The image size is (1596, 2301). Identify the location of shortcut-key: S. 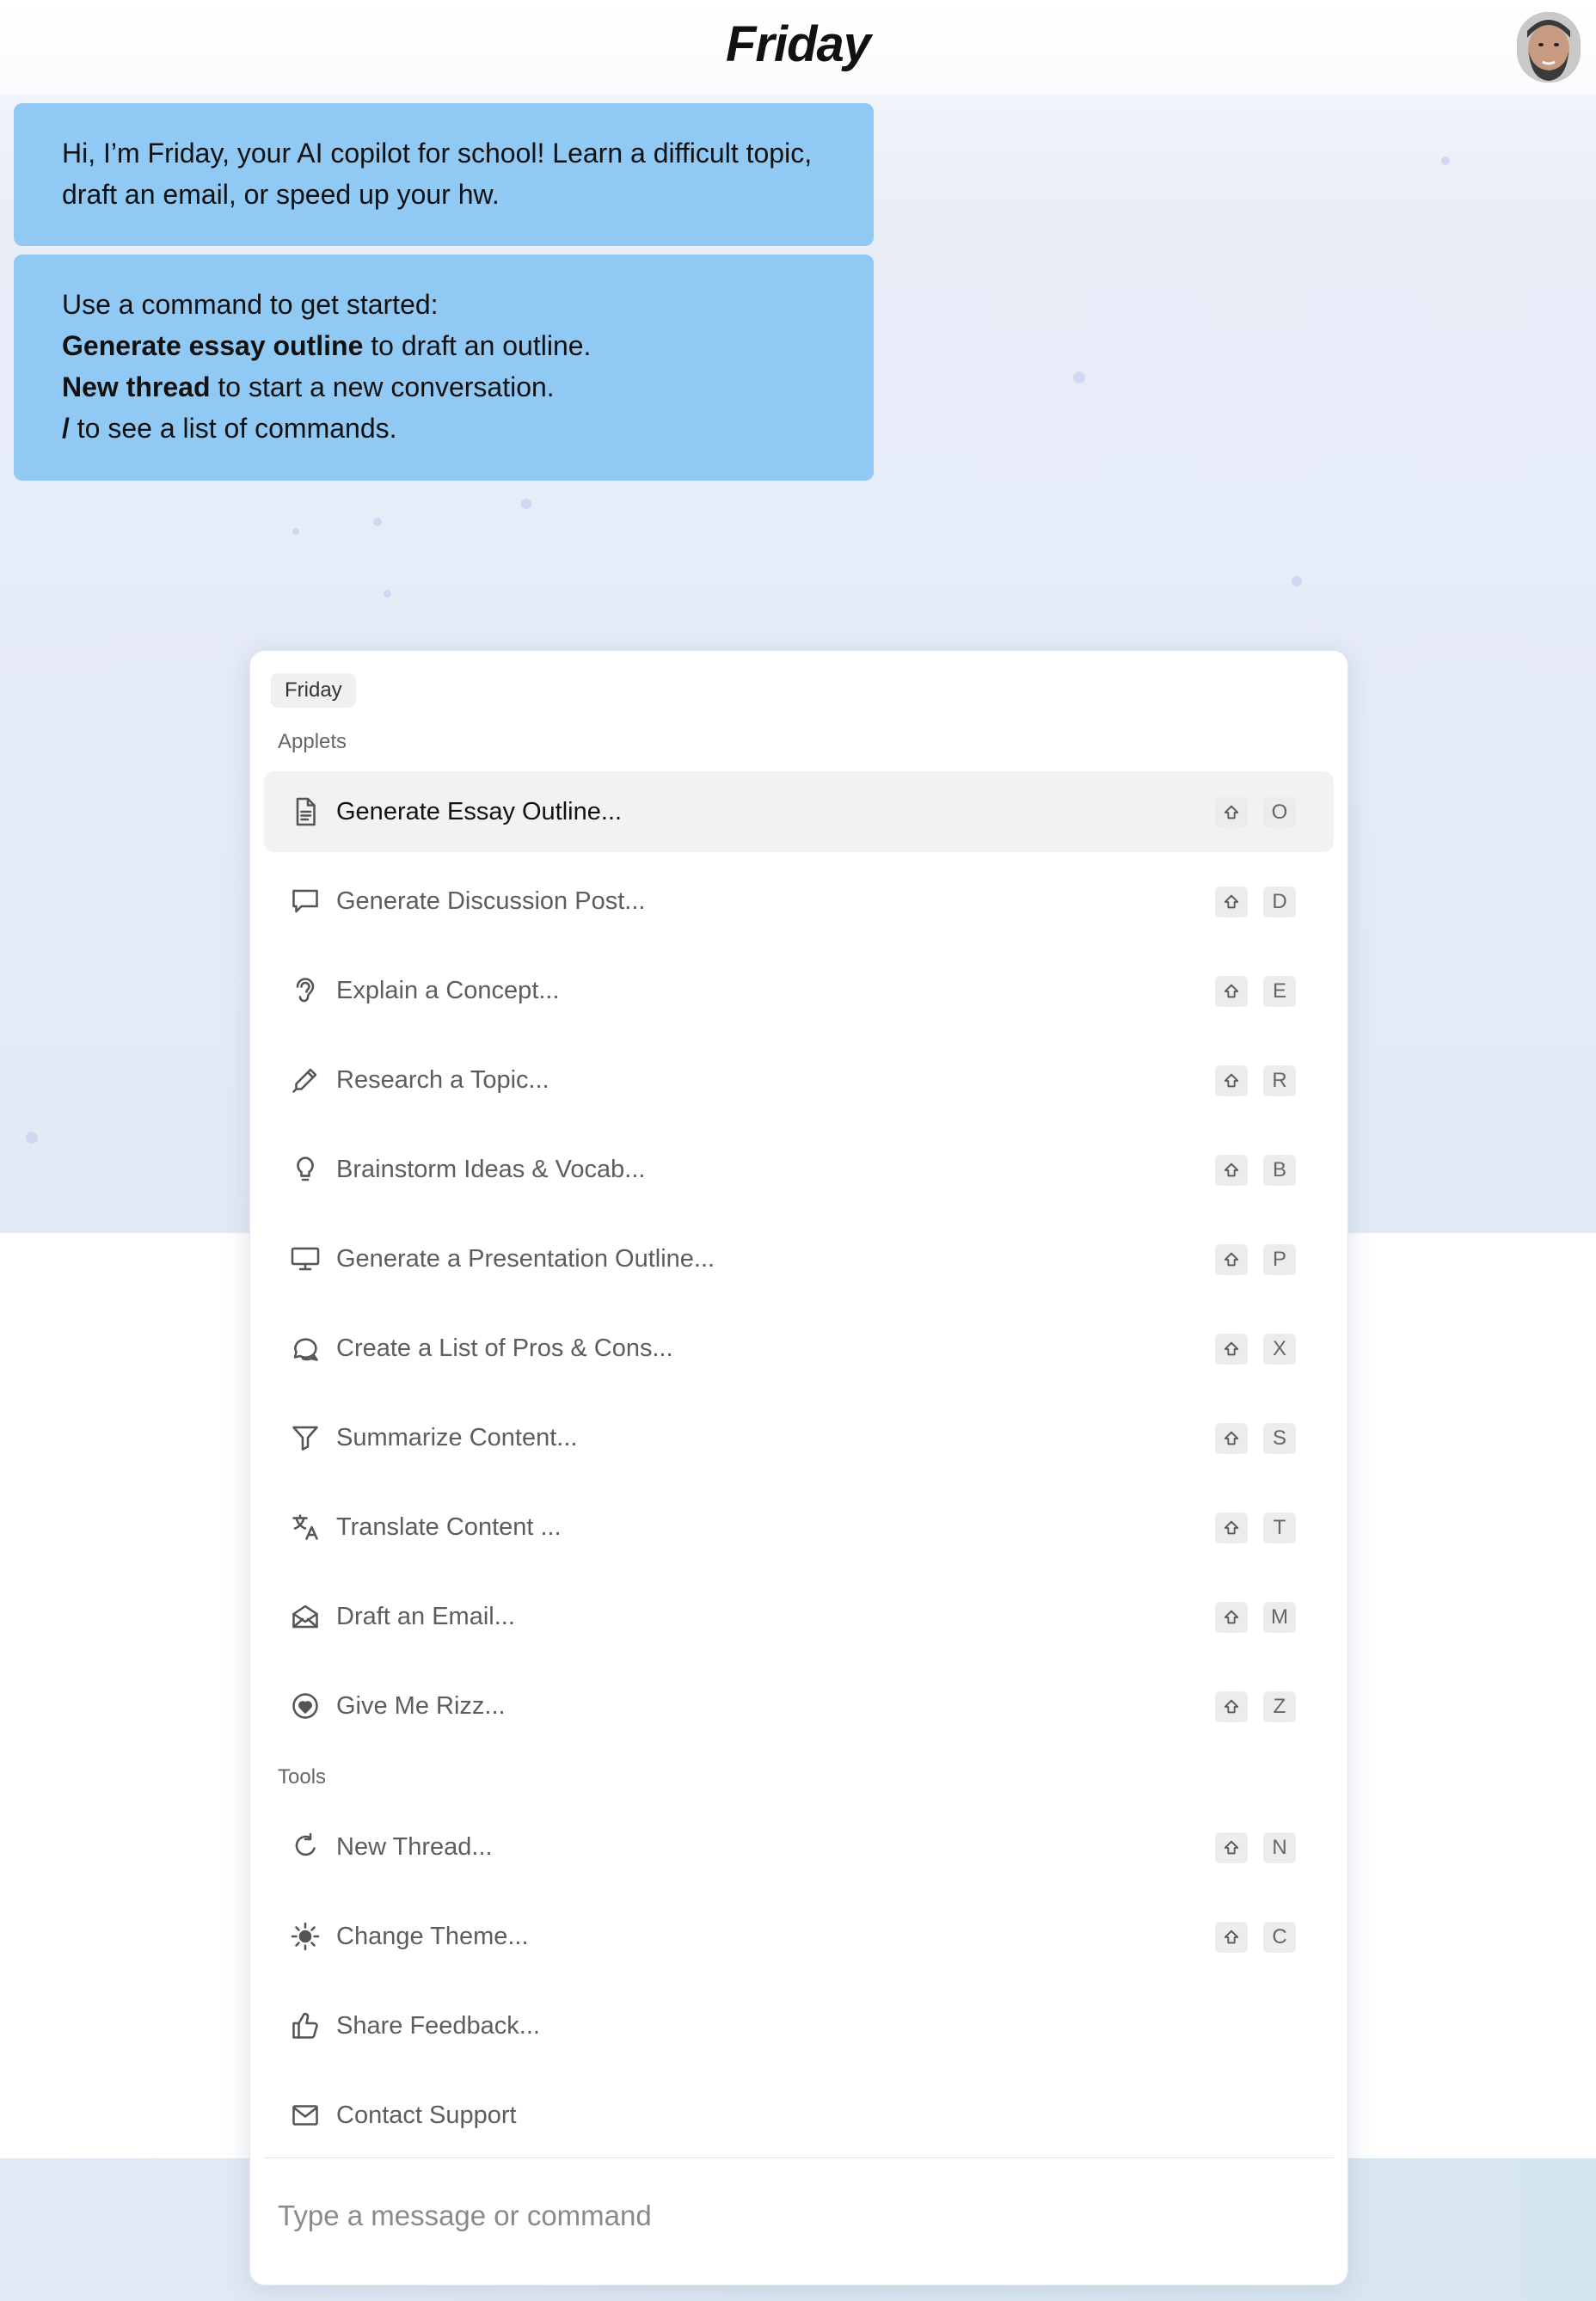
(1279, 1438).